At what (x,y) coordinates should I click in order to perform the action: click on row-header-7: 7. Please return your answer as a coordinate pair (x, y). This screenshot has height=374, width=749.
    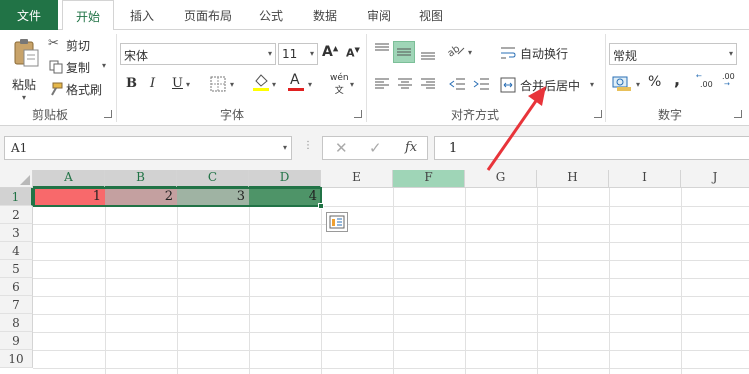
    Looking at the image, I should click on (16, 305).